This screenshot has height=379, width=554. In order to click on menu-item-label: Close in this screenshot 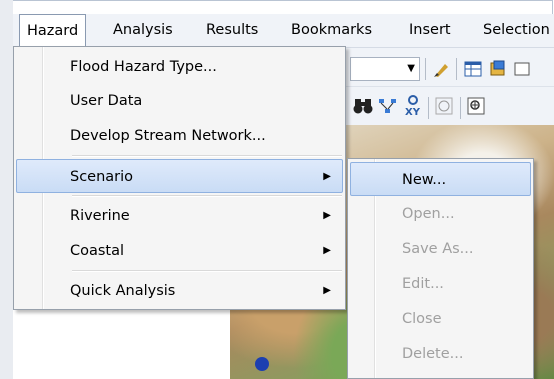, I will do `click(422, 319)`.